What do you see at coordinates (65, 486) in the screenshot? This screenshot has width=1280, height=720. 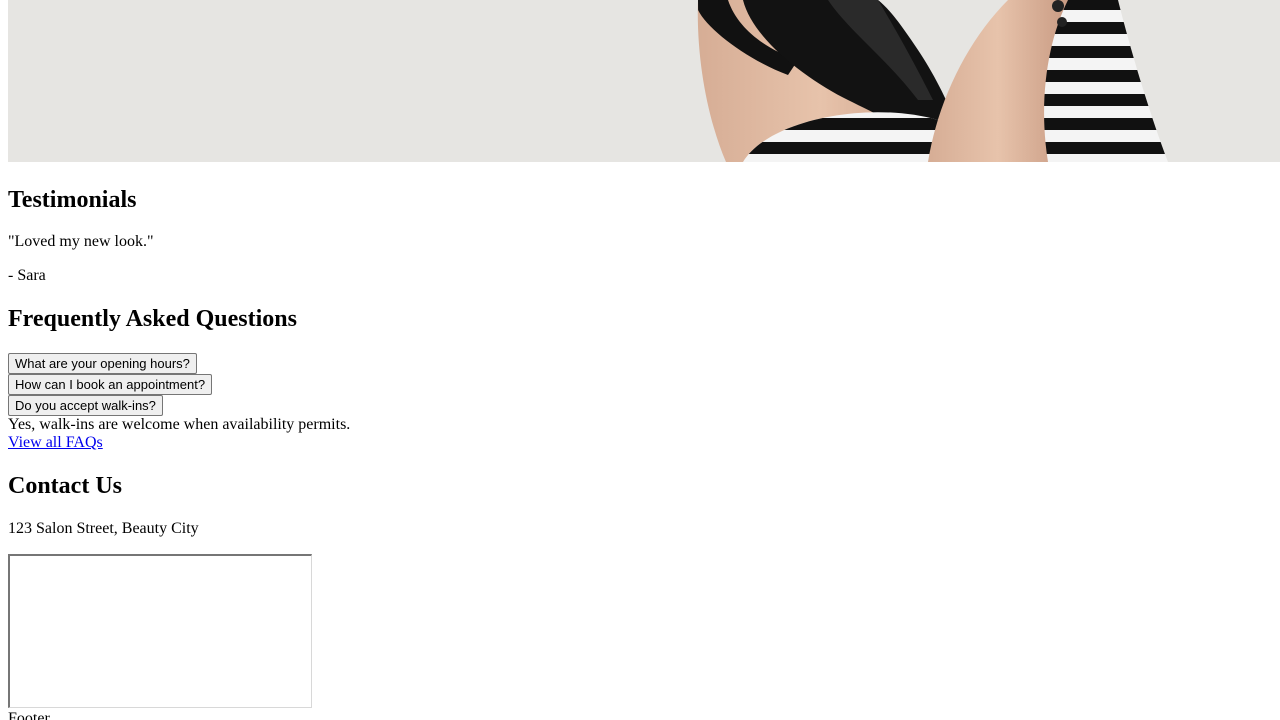 I see `contact-heading: Contact Us` at bounding box center [65, 486].